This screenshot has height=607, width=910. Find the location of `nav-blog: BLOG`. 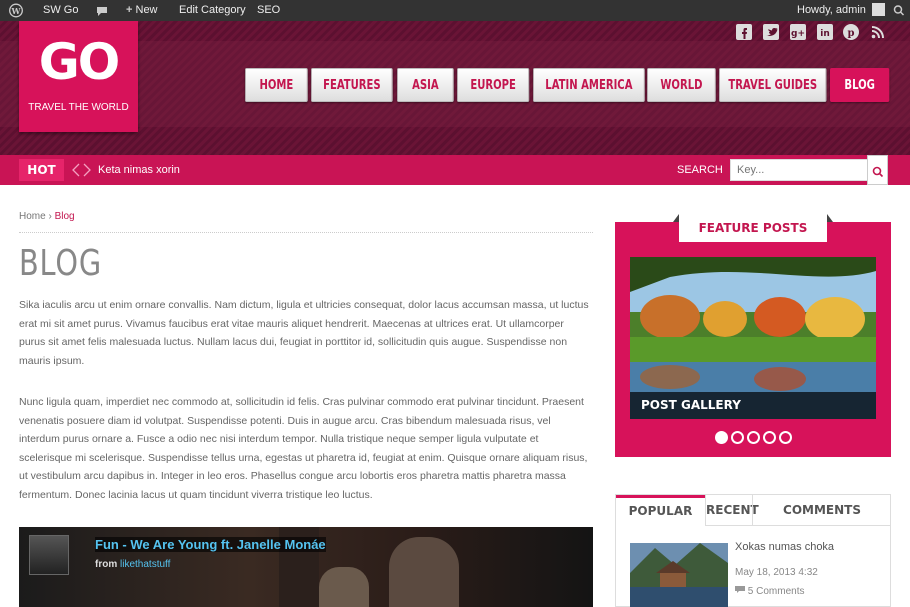

nav-blog: BLOG is located at coordinates (860, 85).